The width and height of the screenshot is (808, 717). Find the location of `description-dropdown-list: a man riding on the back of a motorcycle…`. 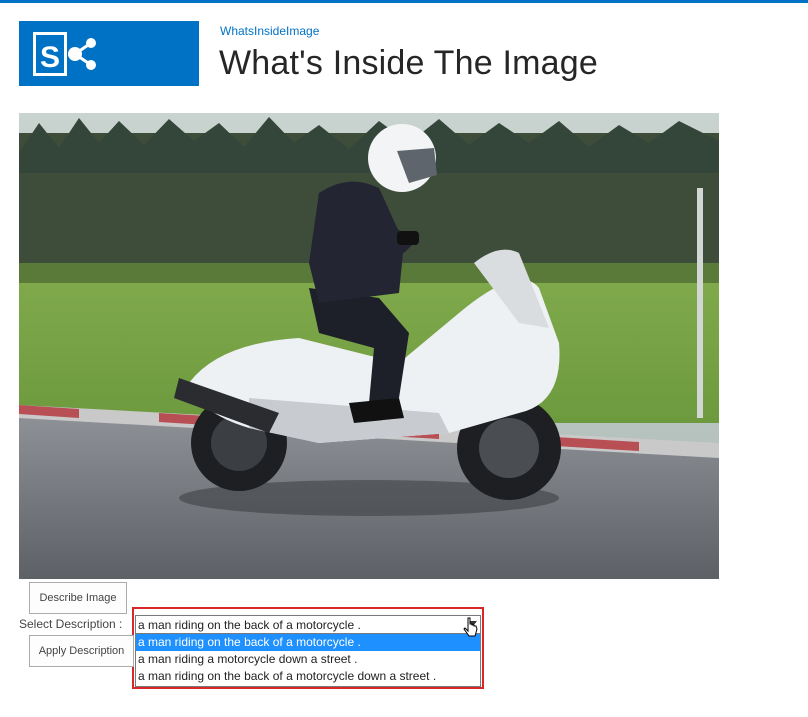

description-dropdown-list: a man riding on the back of a motorcycle… is located at coordinates (308, 660).